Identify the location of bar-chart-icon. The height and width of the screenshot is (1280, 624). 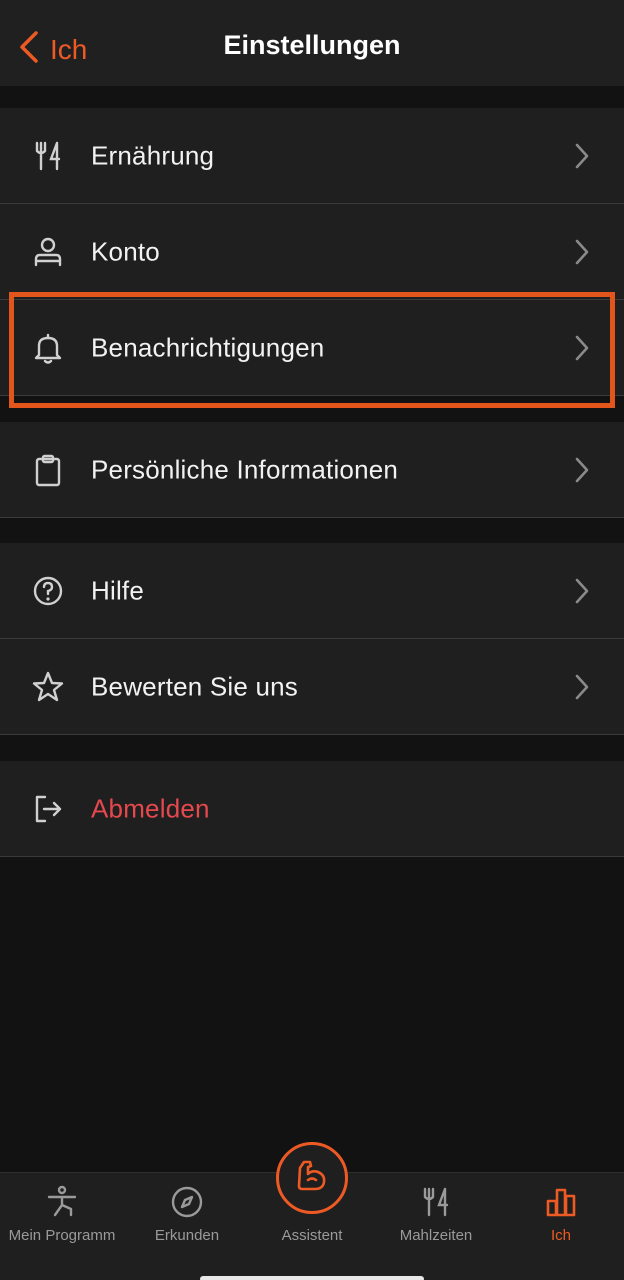
(561, 1202).